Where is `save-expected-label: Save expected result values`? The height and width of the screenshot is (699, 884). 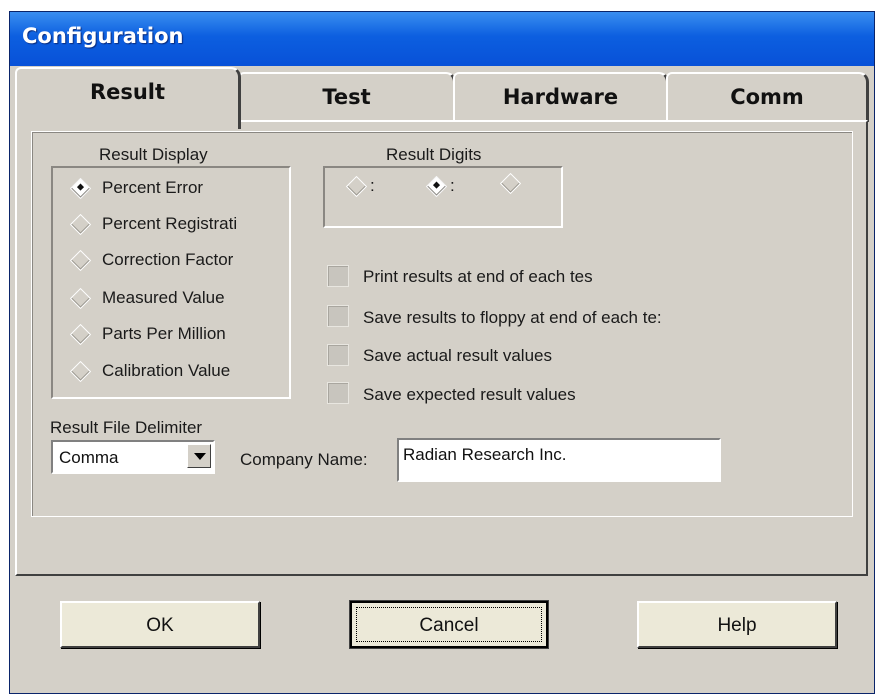
save-expected-label: Save expected result values is located at coordinates (469, 395).